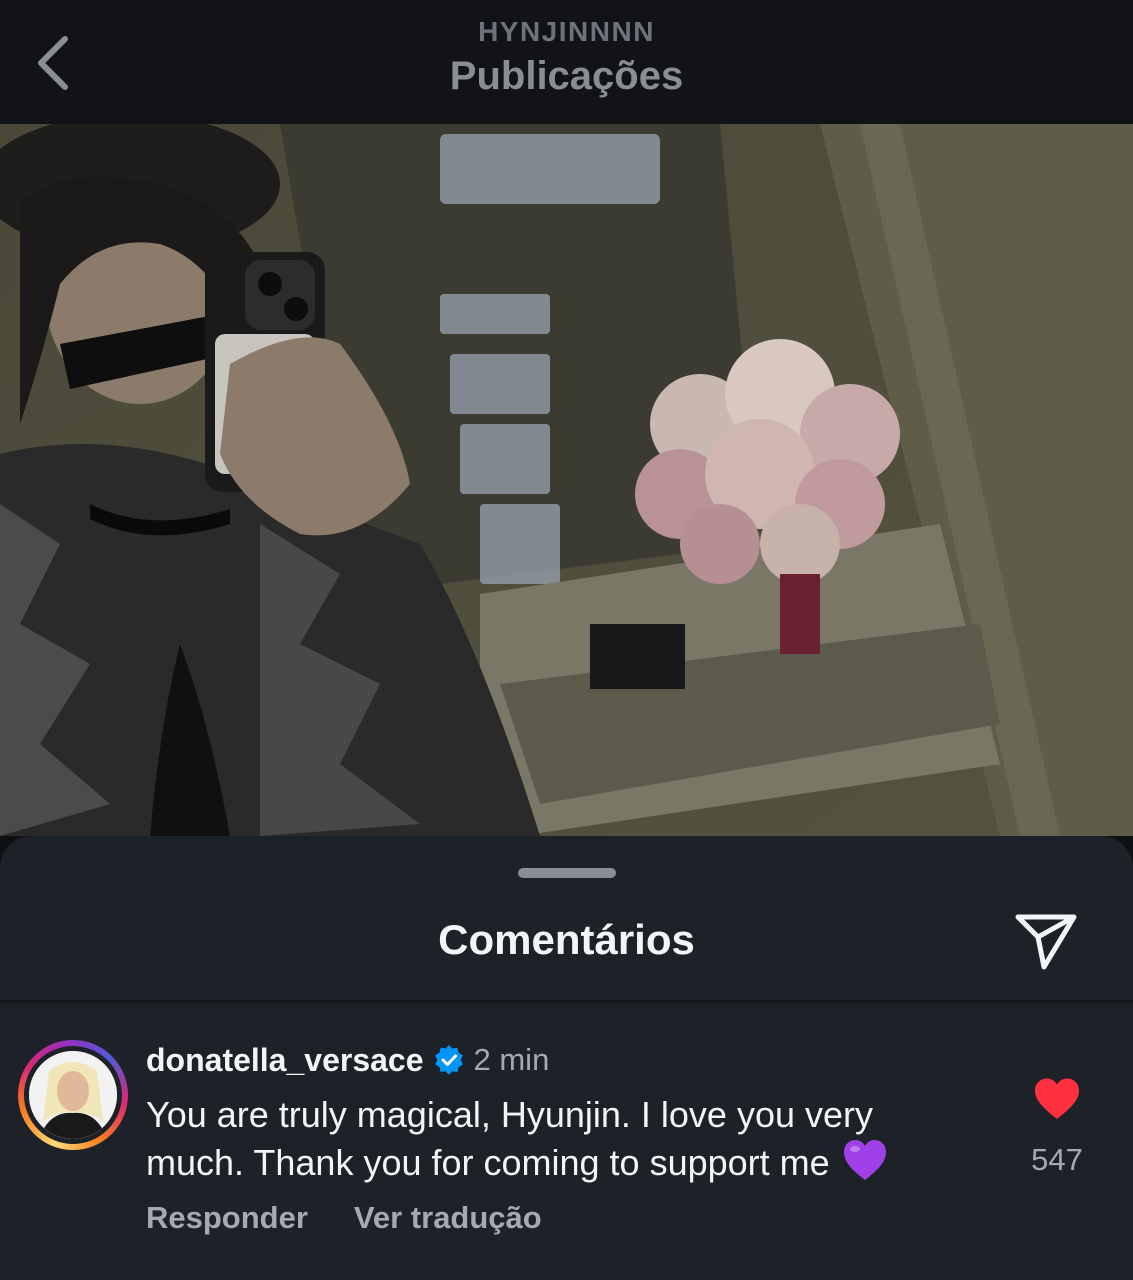 This screenshot has width=1133, height=1280. What do you see at coordinates (566, 1001) in the screenshot?
I see `divider` at bounding box center [566, 1001].